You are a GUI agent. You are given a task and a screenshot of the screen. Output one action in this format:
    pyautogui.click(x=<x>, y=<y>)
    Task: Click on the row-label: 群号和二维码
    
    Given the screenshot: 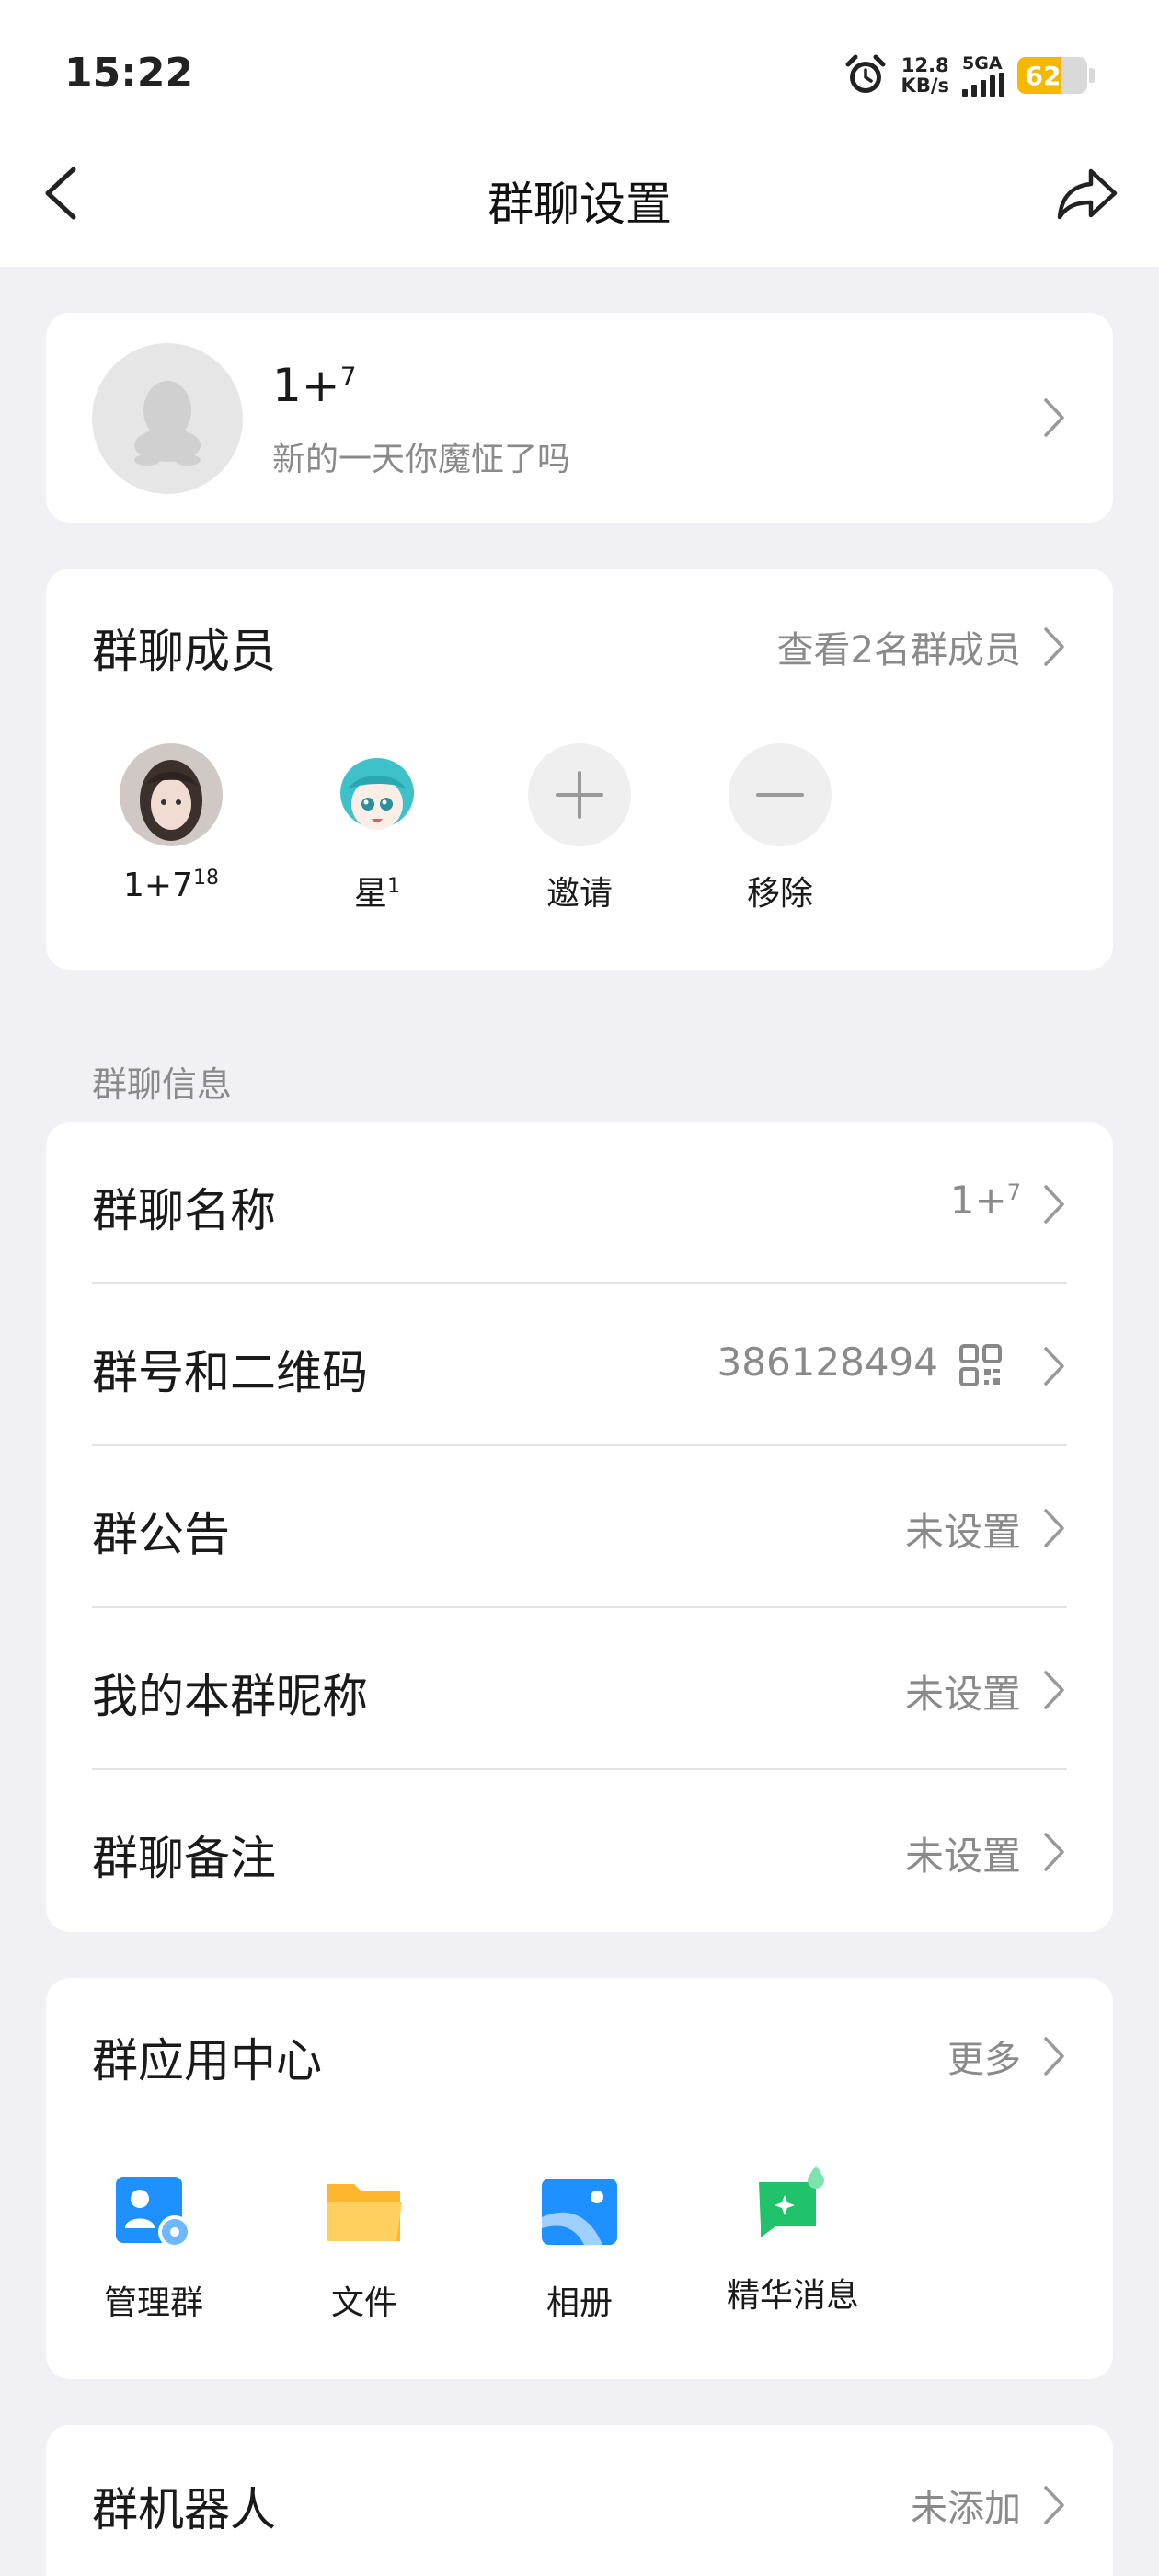 What is the action you would take?
    pyautogui.click(x=230, y=1372)
    